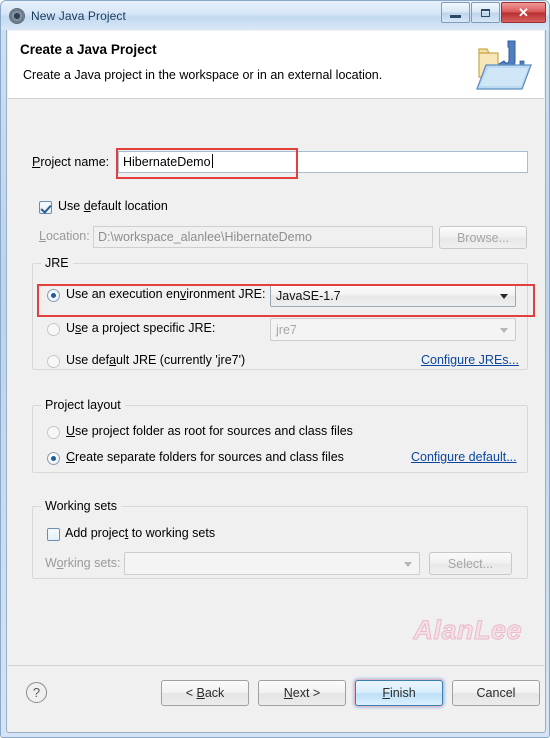  What do you see at coordinates (286, 329) in the screenshot?
I see `project-specific-jre-value: jre7` at bounding box center [286, 329].